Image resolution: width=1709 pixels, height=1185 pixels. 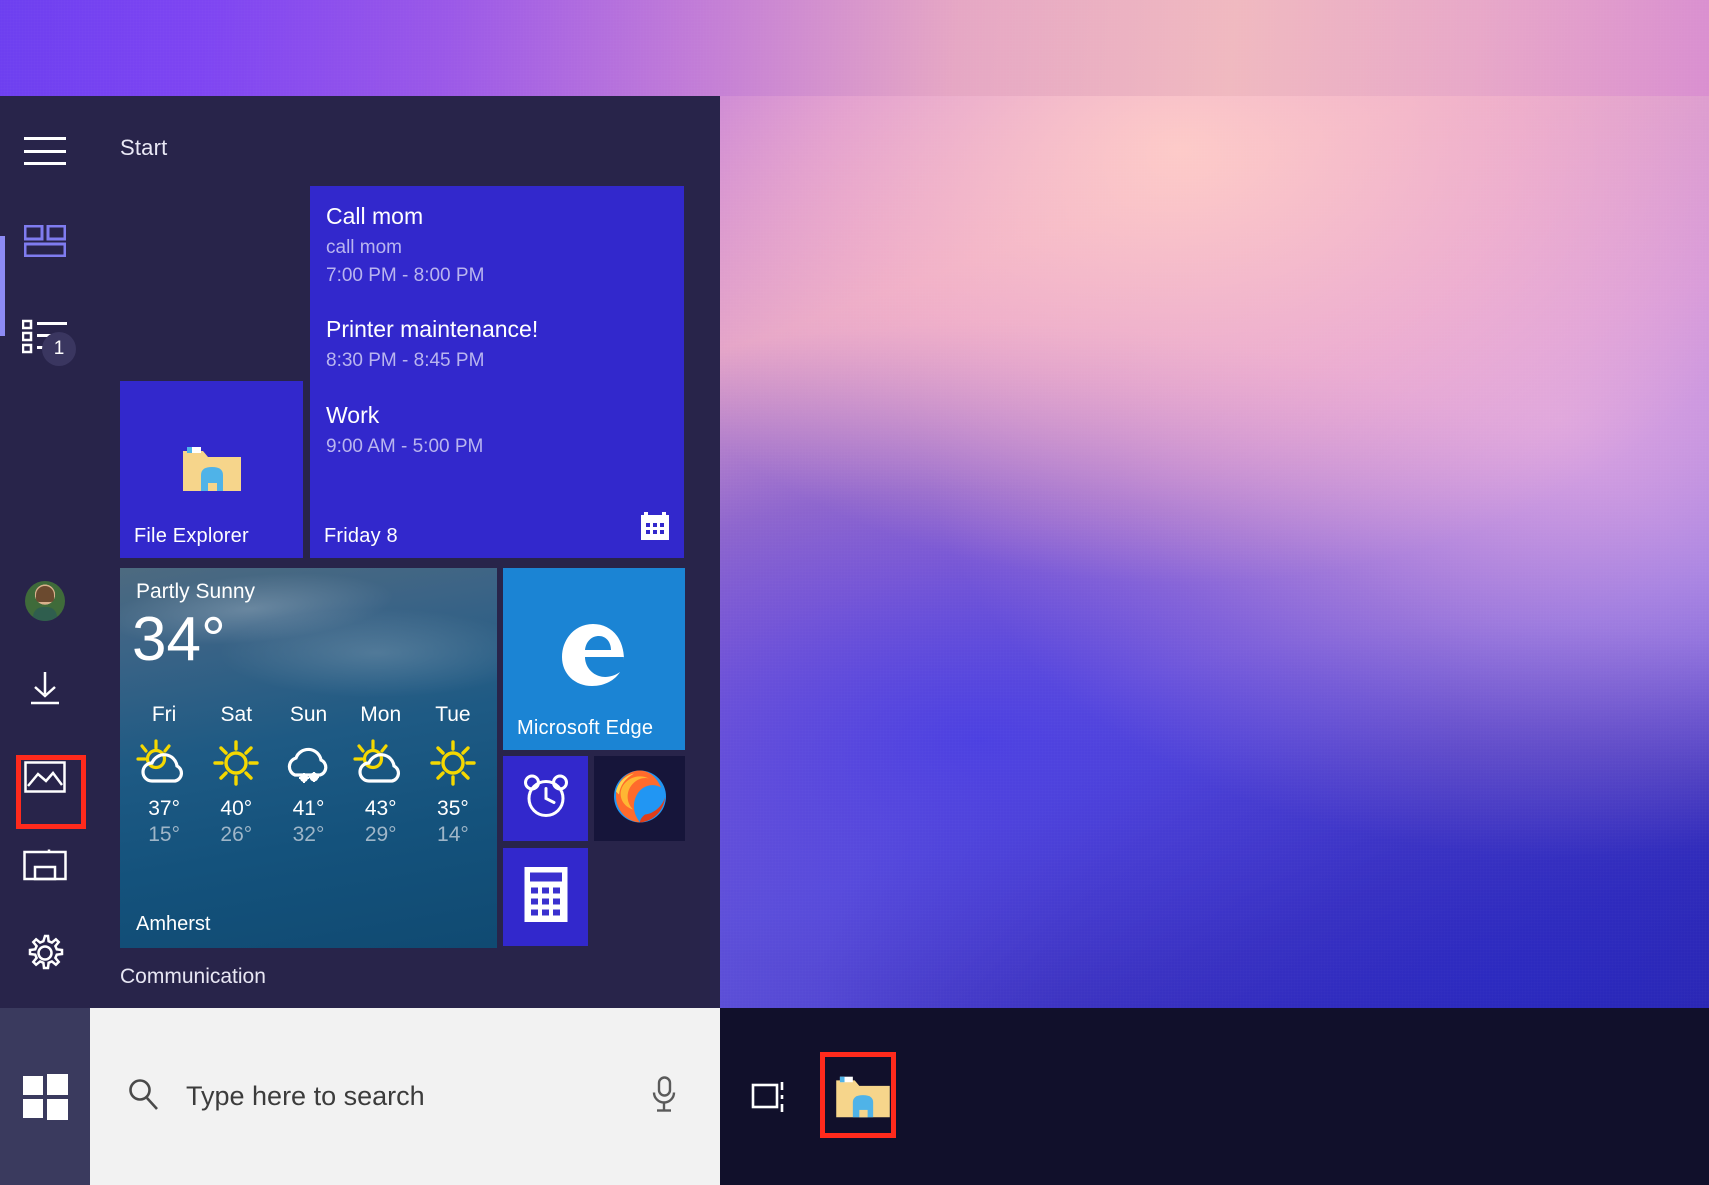 I want to click on calendar-event: Printer maintenance! 8:30 PM - 8:45 PM, so click(x=499, y=345).